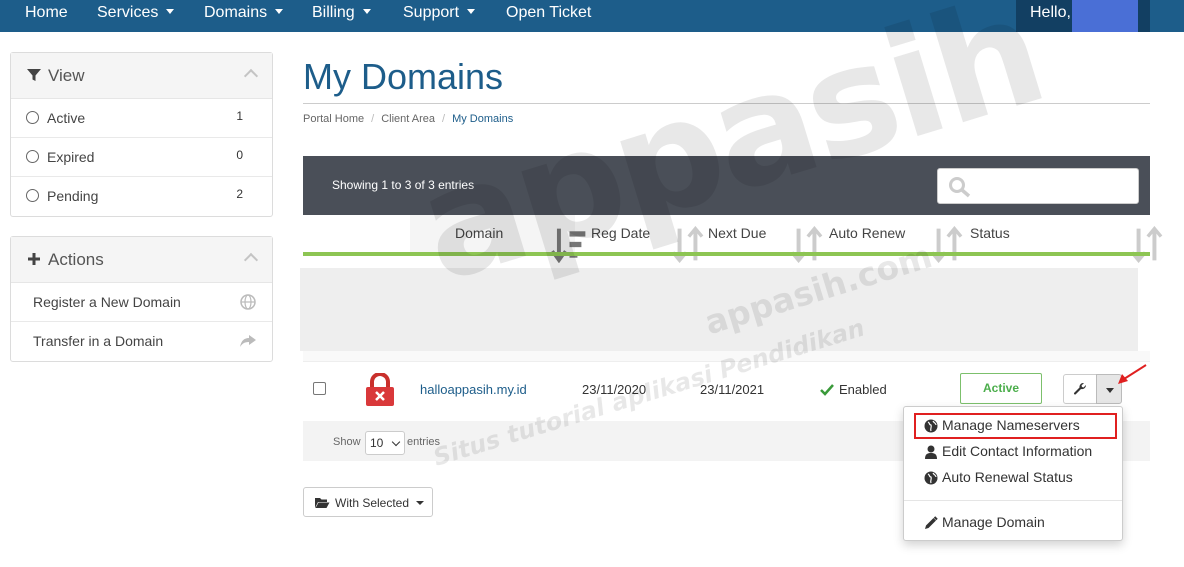  Describe the element at coordinates (66, 118) in the screenshot. I see `filter-label: Active` at that location.